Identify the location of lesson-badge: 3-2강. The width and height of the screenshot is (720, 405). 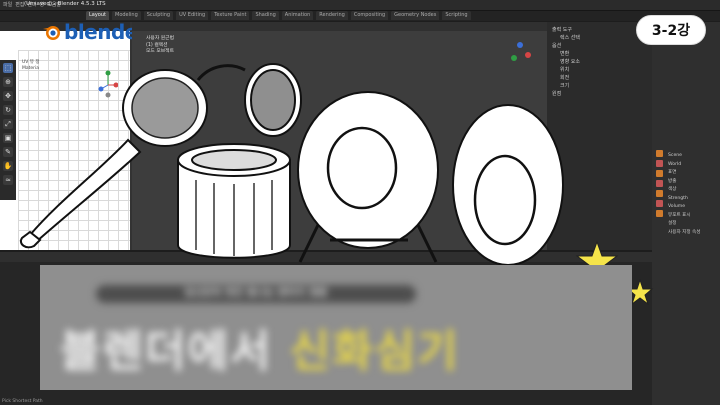
(671, 30).